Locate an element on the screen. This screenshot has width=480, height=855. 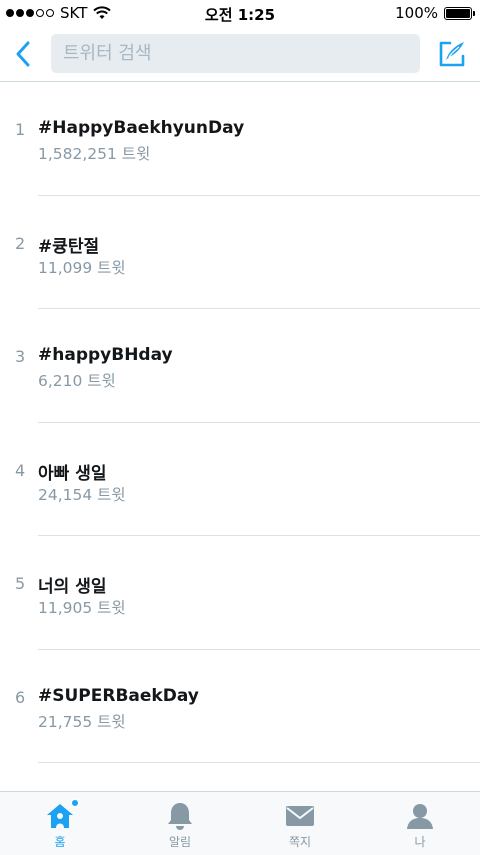
trend-name: #happyBHday is located at coordinates (105, 355).